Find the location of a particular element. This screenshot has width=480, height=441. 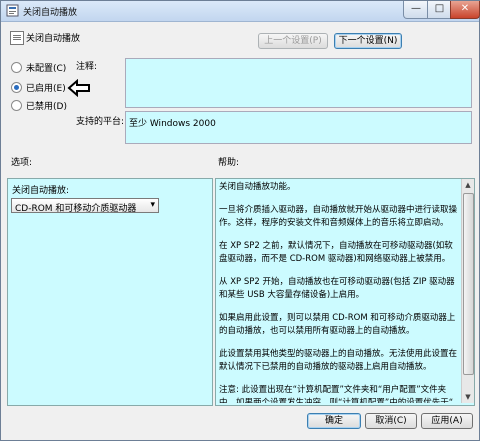

help-label: 帮助: is located at coordinates (229, 163).